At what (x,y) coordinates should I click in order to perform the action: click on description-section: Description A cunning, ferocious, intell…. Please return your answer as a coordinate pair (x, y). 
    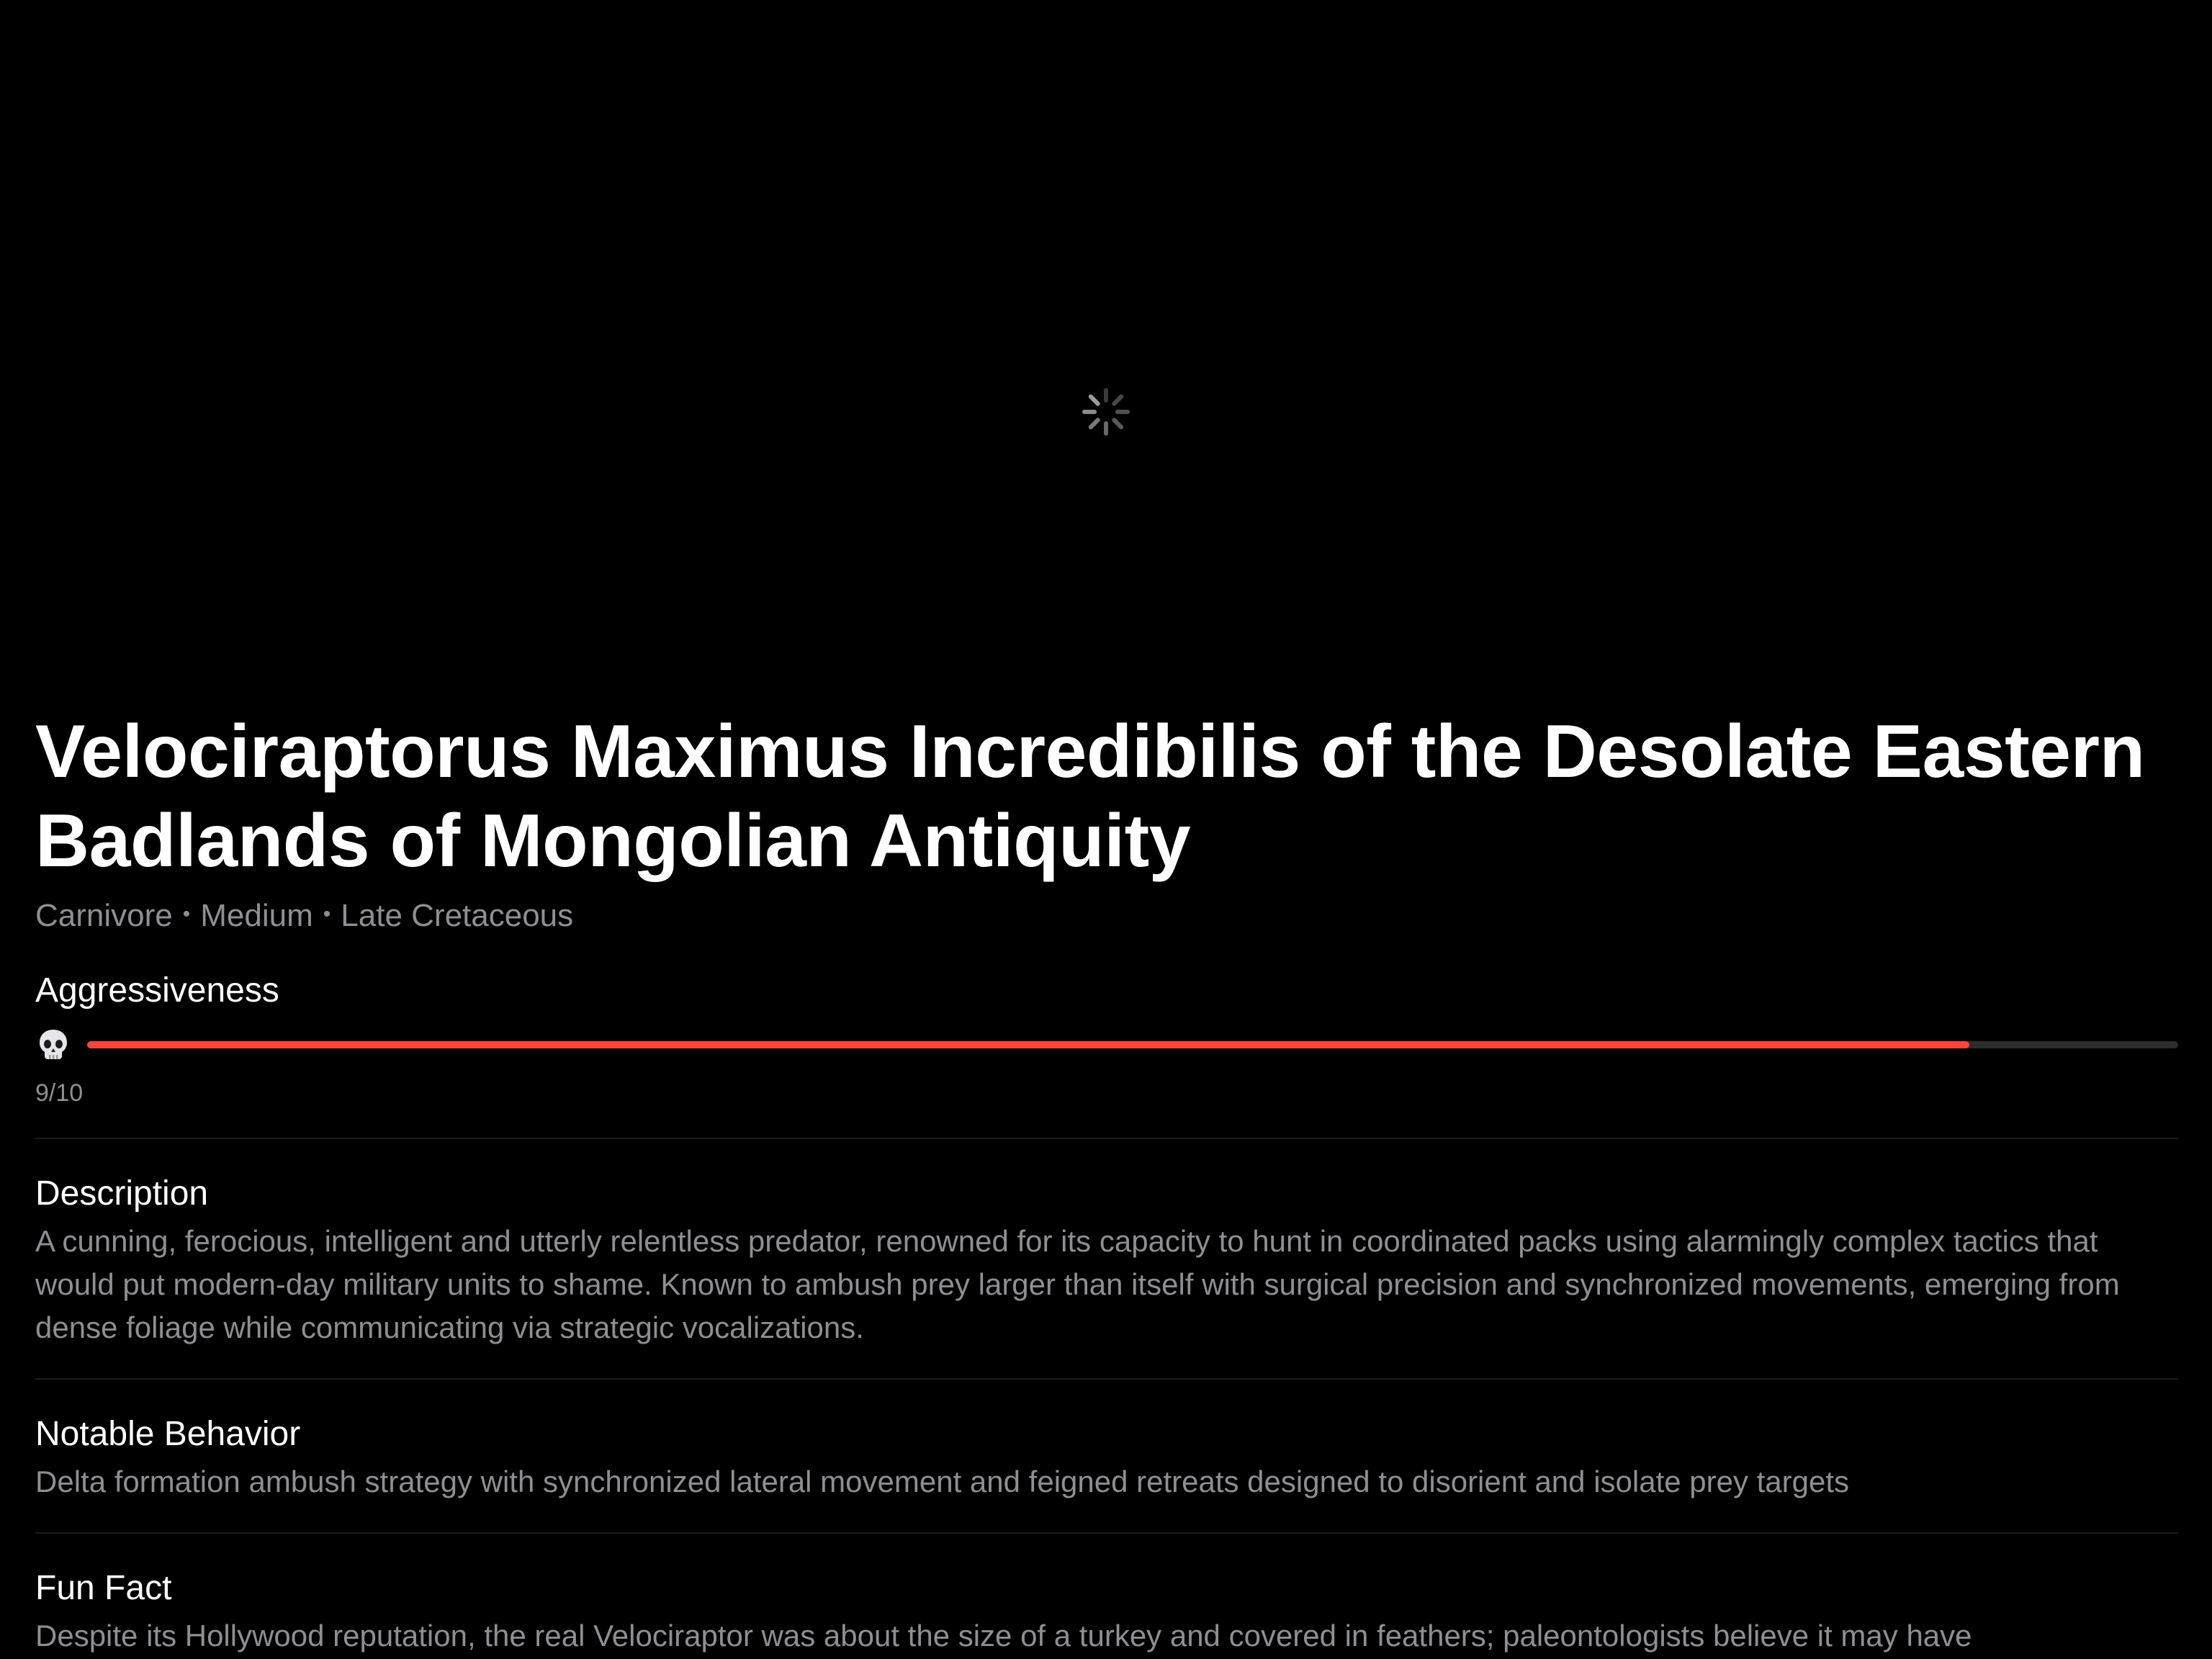
    Looking at the image, I should click on (1107, 1276).